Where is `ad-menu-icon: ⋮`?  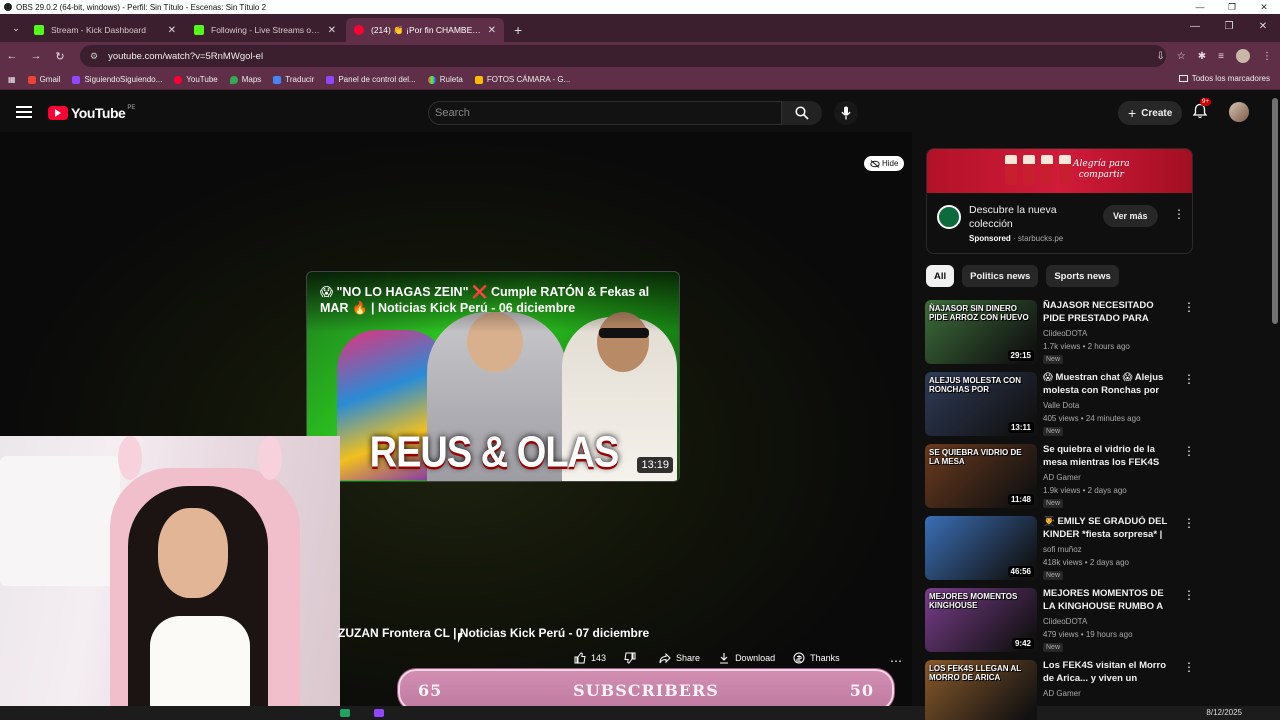 ad-menu-icon: ⋮ is located at coordinates (1179, 214).